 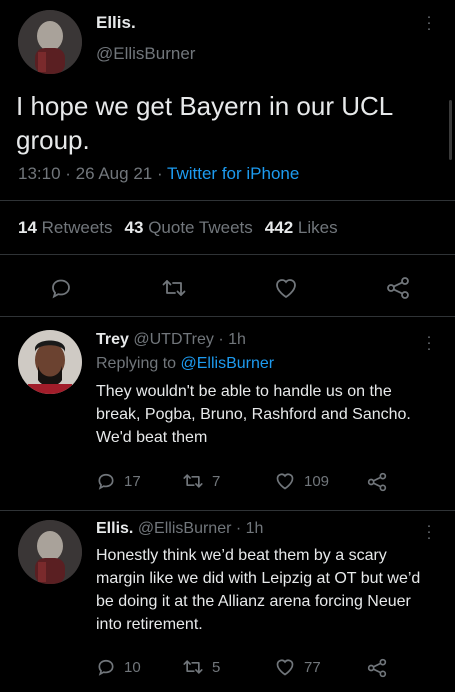 What do you see at coordinates (216, 481) in the screenshot?
I see `retweet-count: 7` at bounding box center [216, 481].